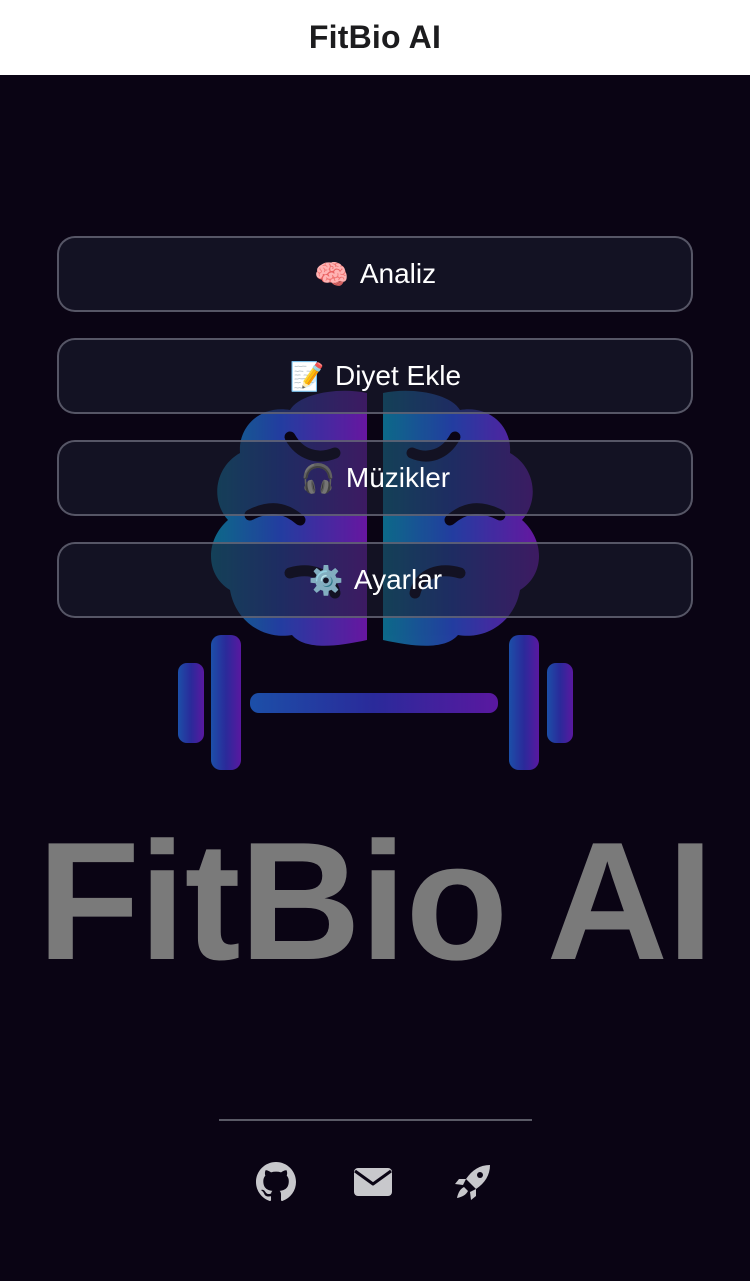 This screenshot has height=1281, width=750. I want to click on muzikler-button: 🎧 Müzikler, so click(375, 478).